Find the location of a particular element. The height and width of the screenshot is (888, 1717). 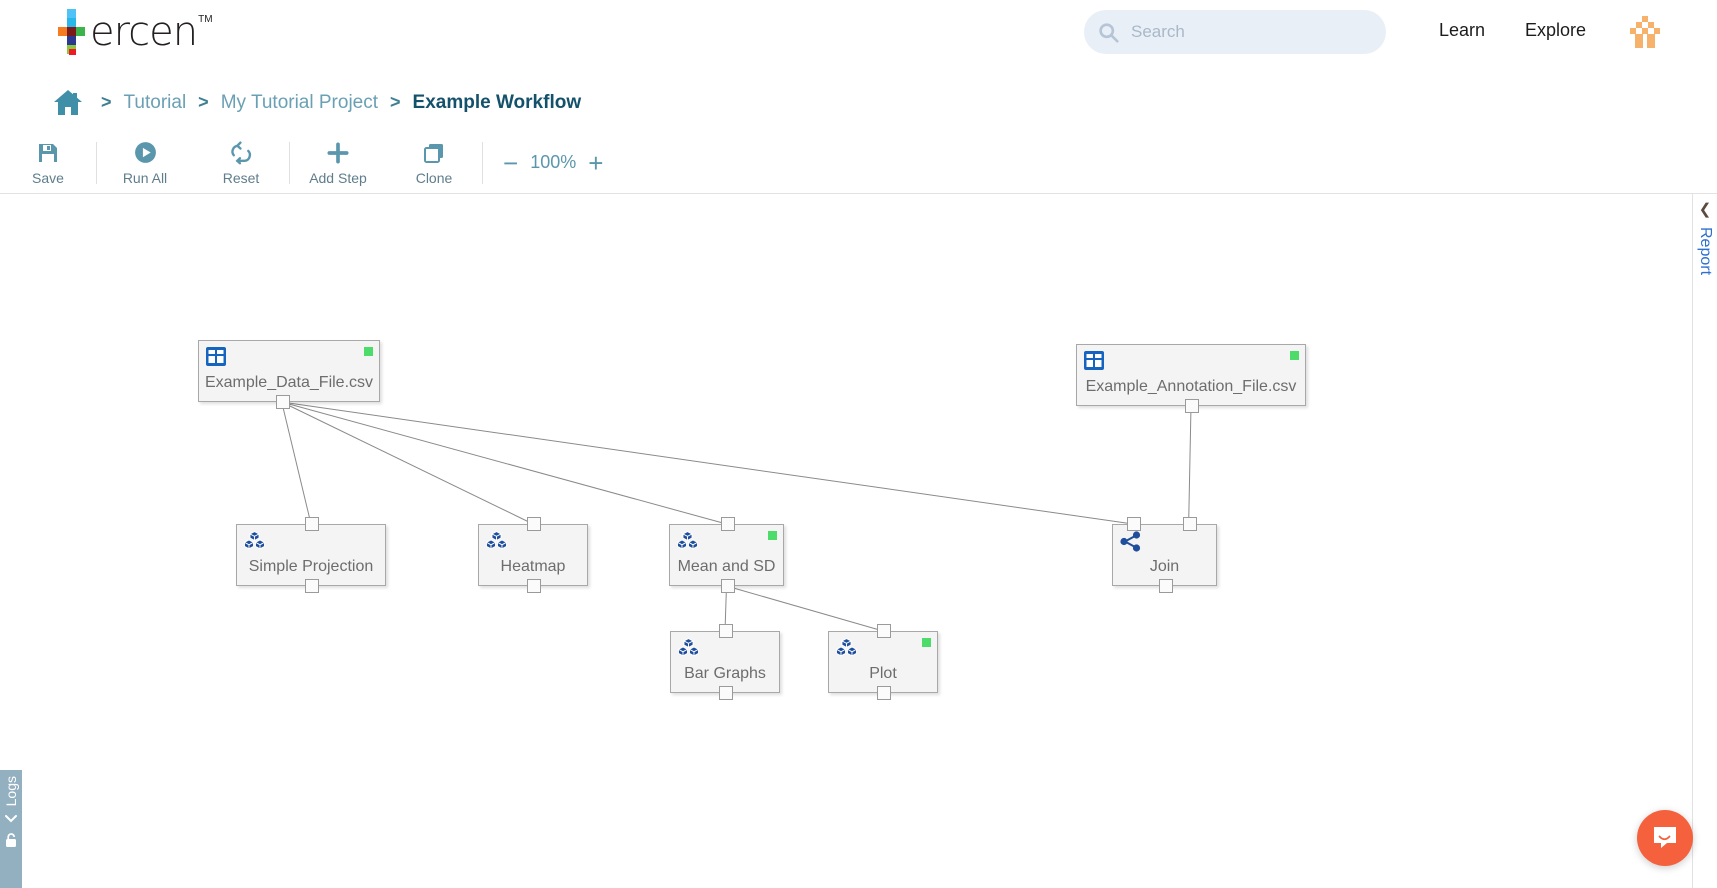

add-step-label: Add Step is located at coordinates (338, 177).